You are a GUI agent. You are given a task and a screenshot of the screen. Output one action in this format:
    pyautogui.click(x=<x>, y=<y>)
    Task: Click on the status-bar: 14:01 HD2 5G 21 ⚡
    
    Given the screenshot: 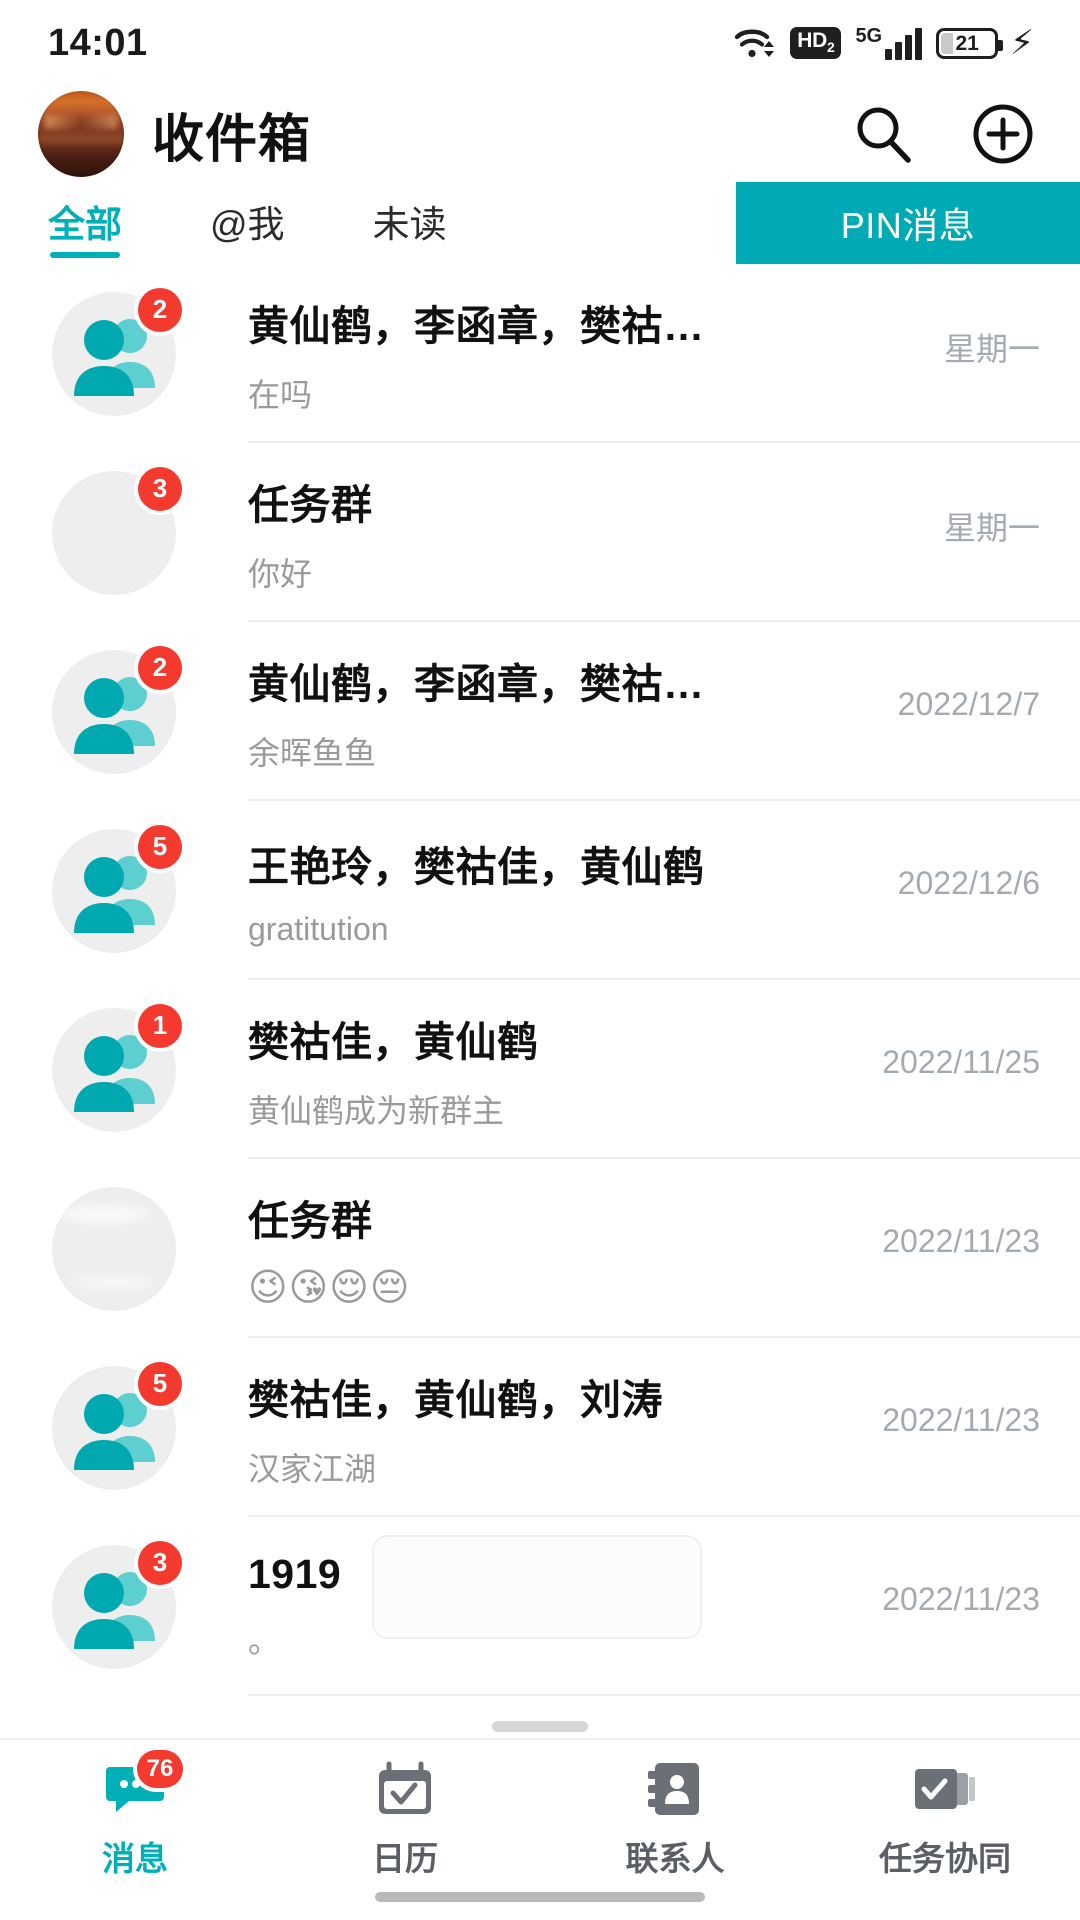 What is the action you would take?
    pyautogui.click(x=540, y=43)
    